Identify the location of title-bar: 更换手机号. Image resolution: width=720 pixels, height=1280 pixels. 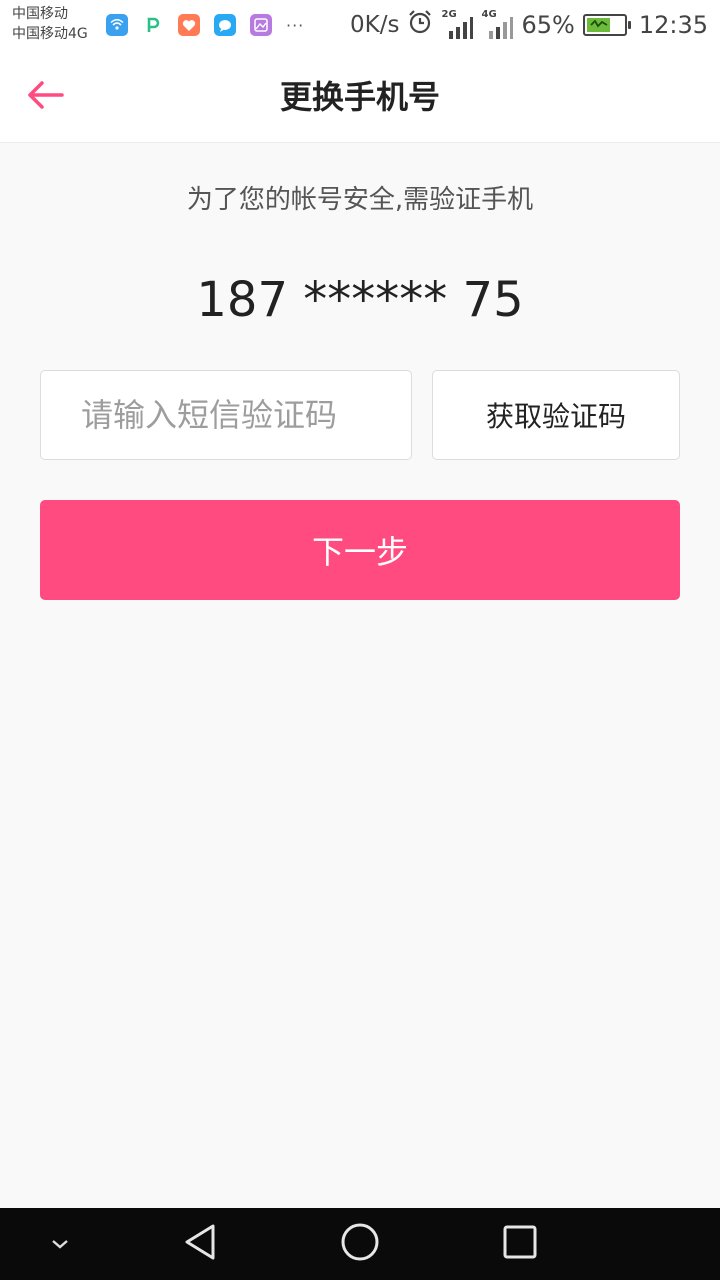
(360, 96).